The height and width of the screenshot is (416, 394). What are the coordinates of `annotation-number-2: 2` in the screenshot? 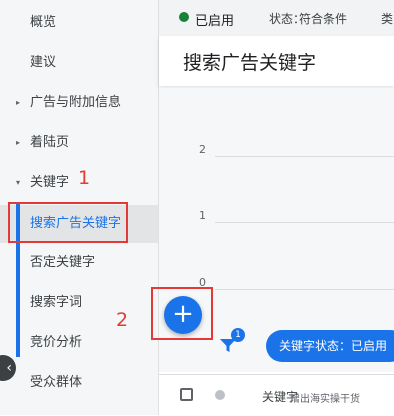 It's located at (122, 320).